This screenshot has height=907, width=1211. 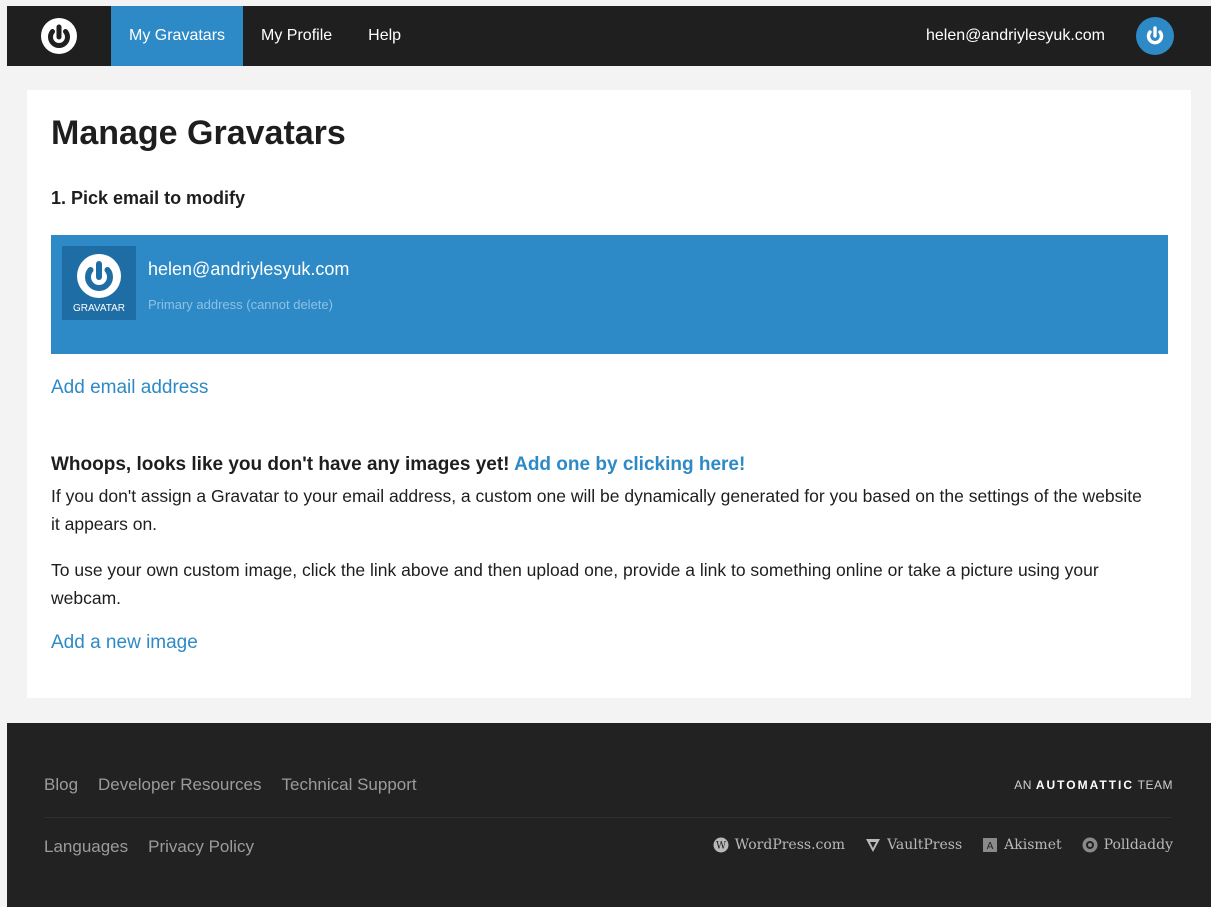 What do you see at coordinates (86, 847) in the screenshot?
I see `footer-link-languages: Languages` at bounding box center [86, 847].